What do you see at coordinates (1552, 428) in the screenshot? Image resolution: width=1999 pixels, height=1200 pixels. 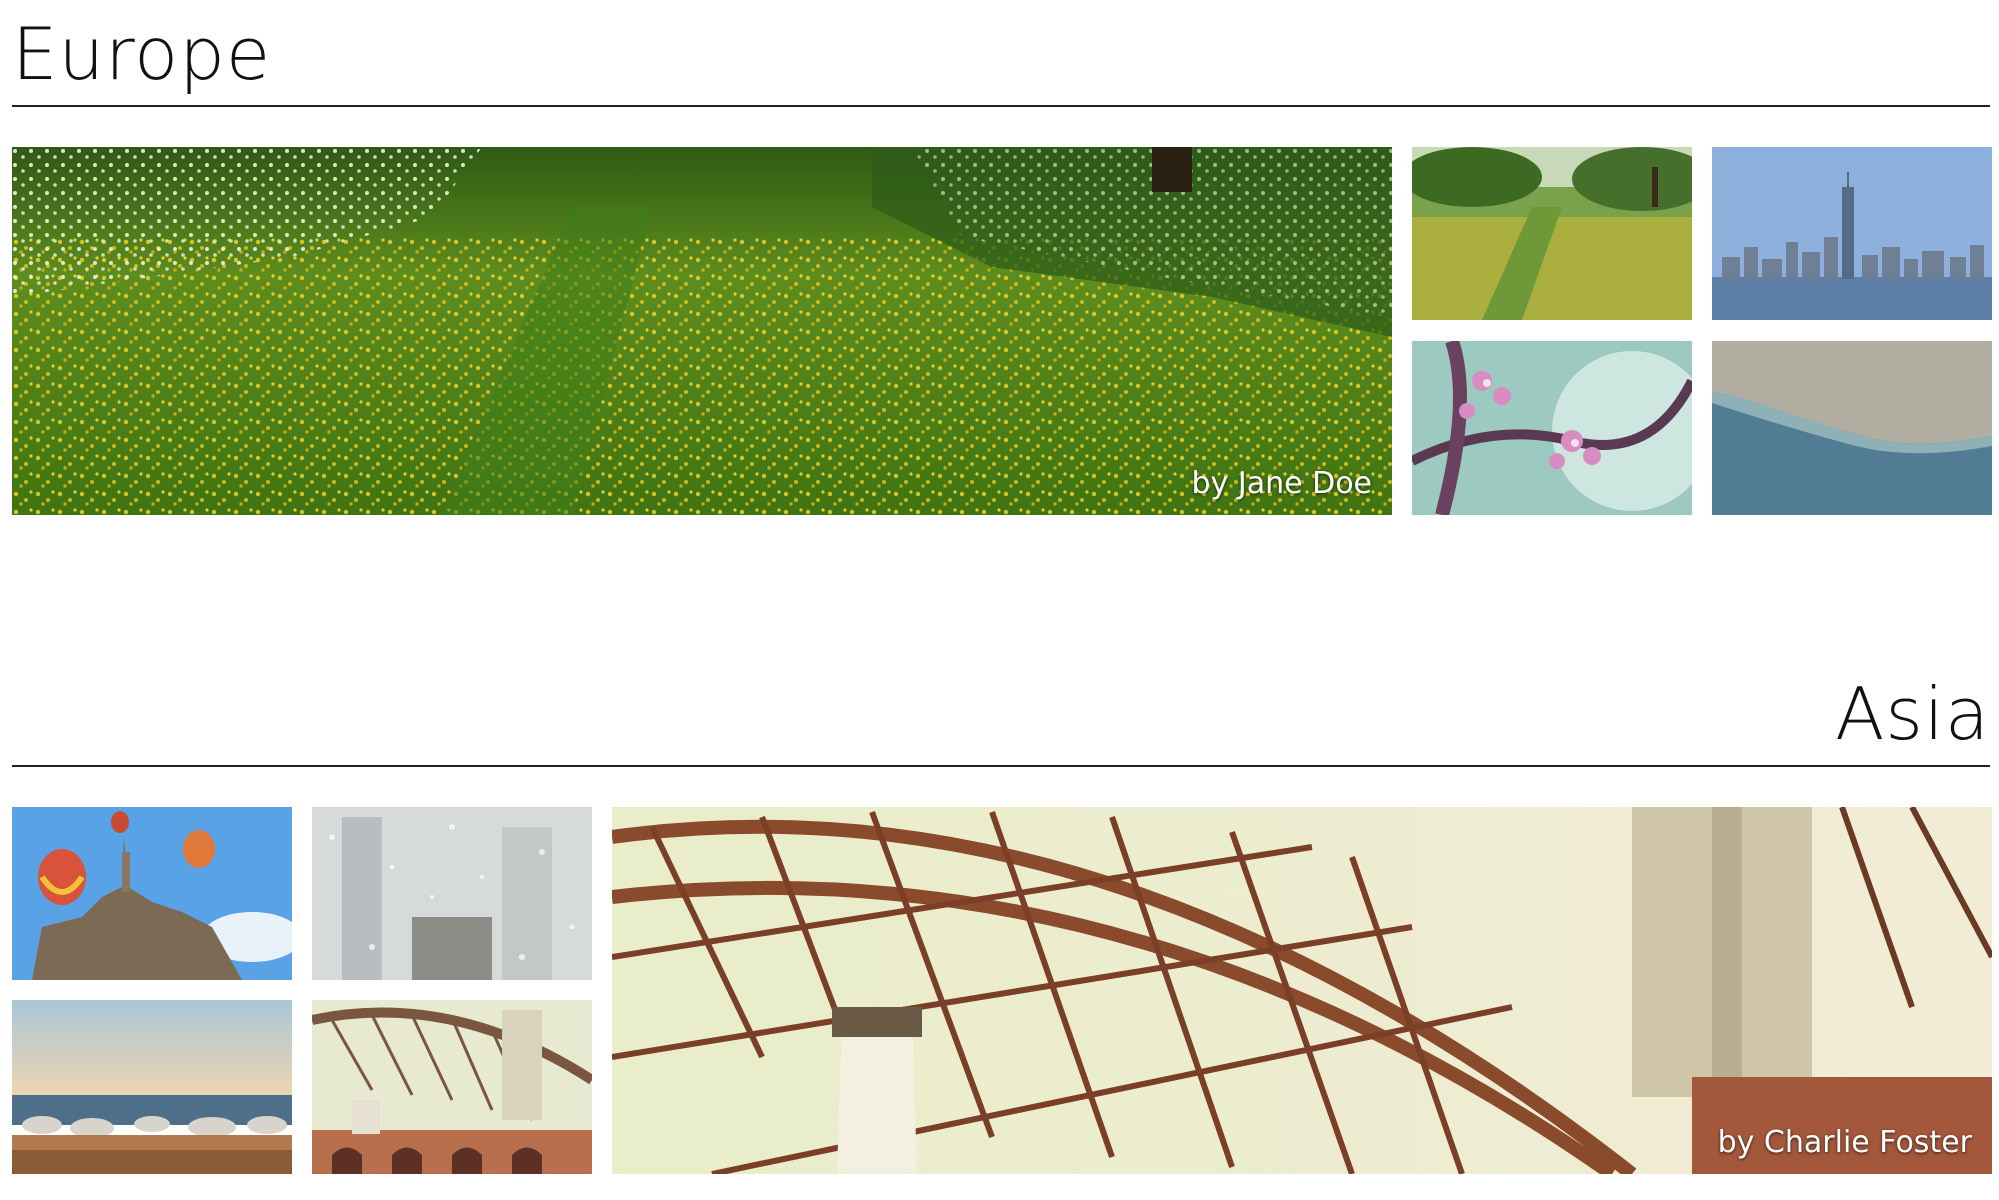 I see `thumbnail-cherry-blossom` at bounding box center [1552, 428].